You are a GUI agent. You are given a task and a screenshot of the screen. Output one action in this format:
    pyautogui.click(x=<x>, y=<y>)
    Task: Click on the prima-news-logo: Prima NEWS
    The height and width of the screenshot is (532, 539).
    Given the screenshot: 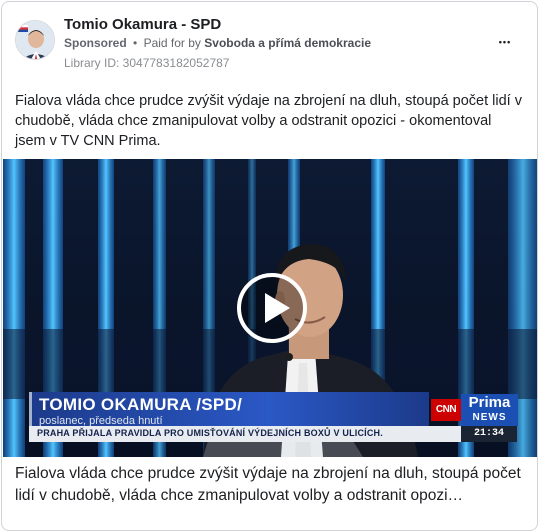 What is the action you would take?
    pyautogui.click(x=489, y=410)
    